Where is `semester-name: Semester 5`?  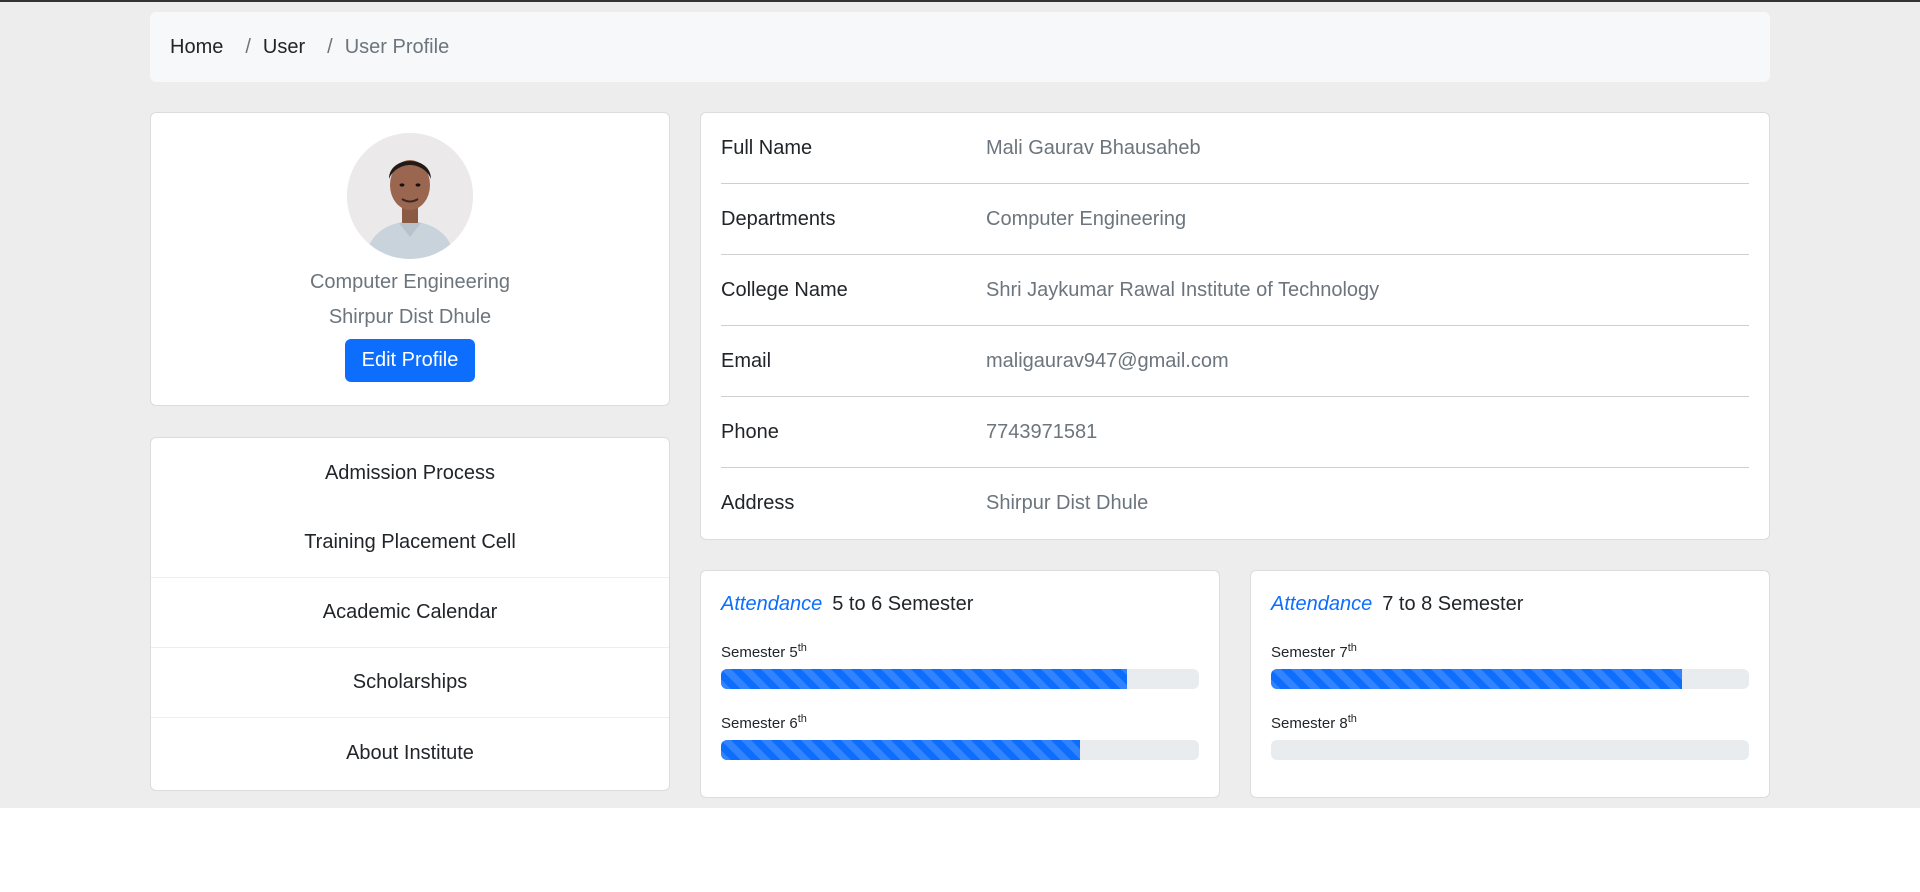
semester-name: Semester 5 is located at coordinates (759, 652).